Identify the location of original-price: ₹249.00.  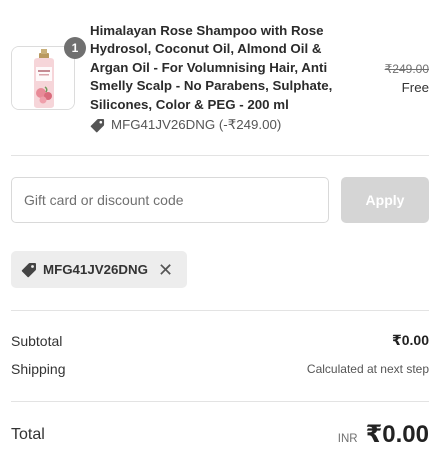
(406, 69).